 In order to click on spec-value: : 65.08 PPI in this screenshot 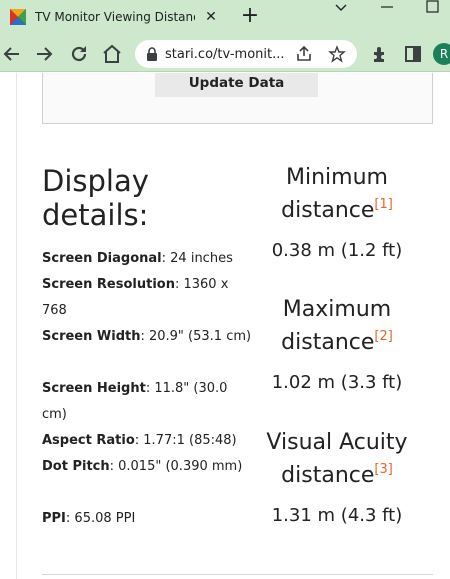, I will do `click(100, 518)`.